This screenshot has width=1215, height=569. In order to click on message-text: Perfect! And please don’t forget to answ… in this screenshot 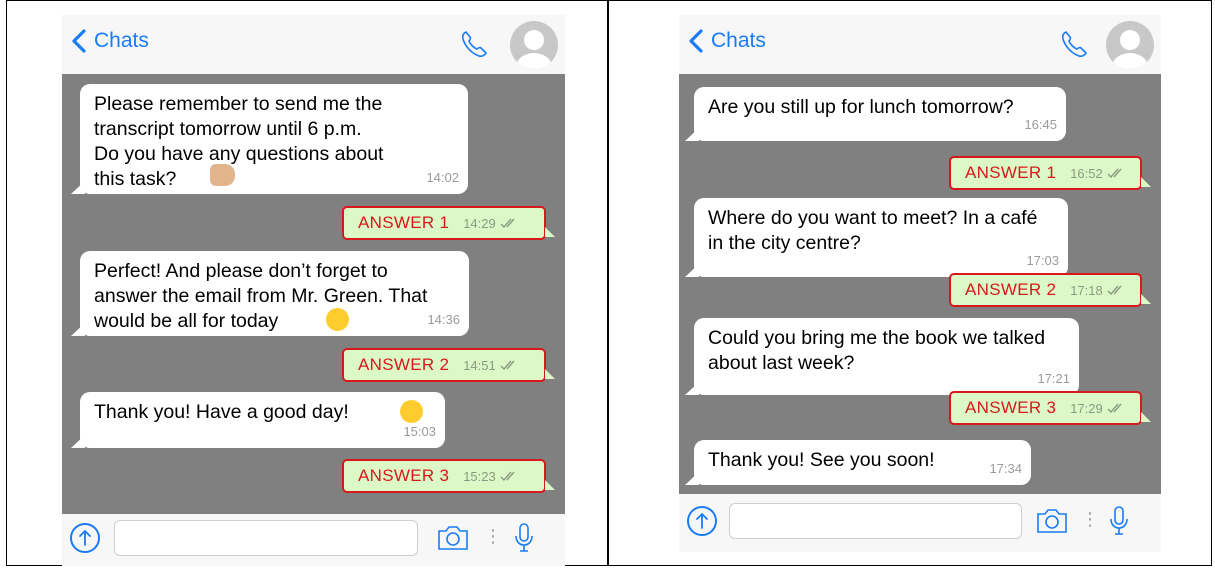, I will do `click(261, 296)`.